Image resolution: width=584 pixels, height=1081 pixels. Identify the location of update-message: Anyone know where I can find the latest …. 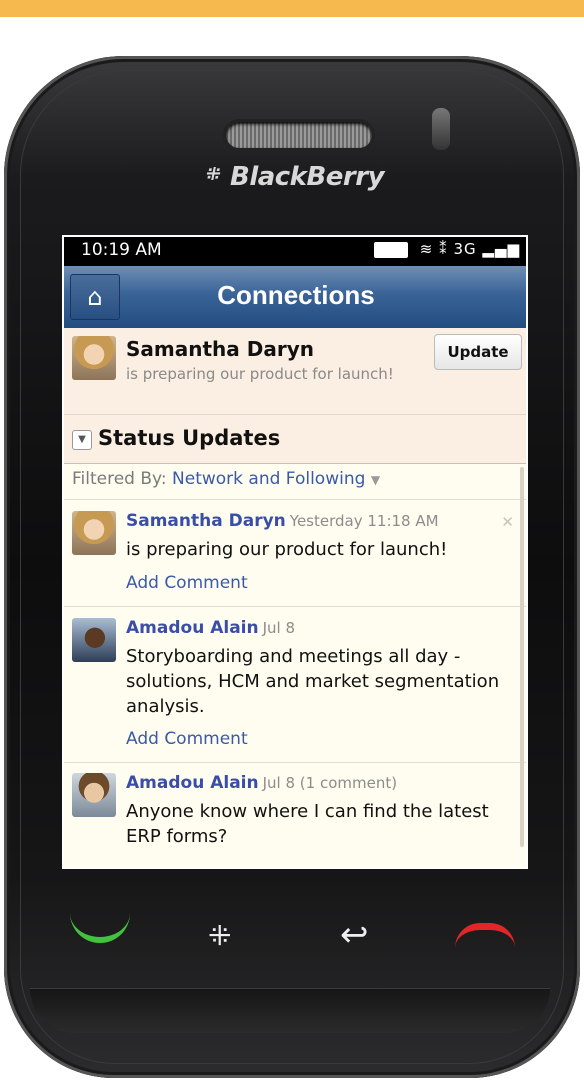
(307, 824).